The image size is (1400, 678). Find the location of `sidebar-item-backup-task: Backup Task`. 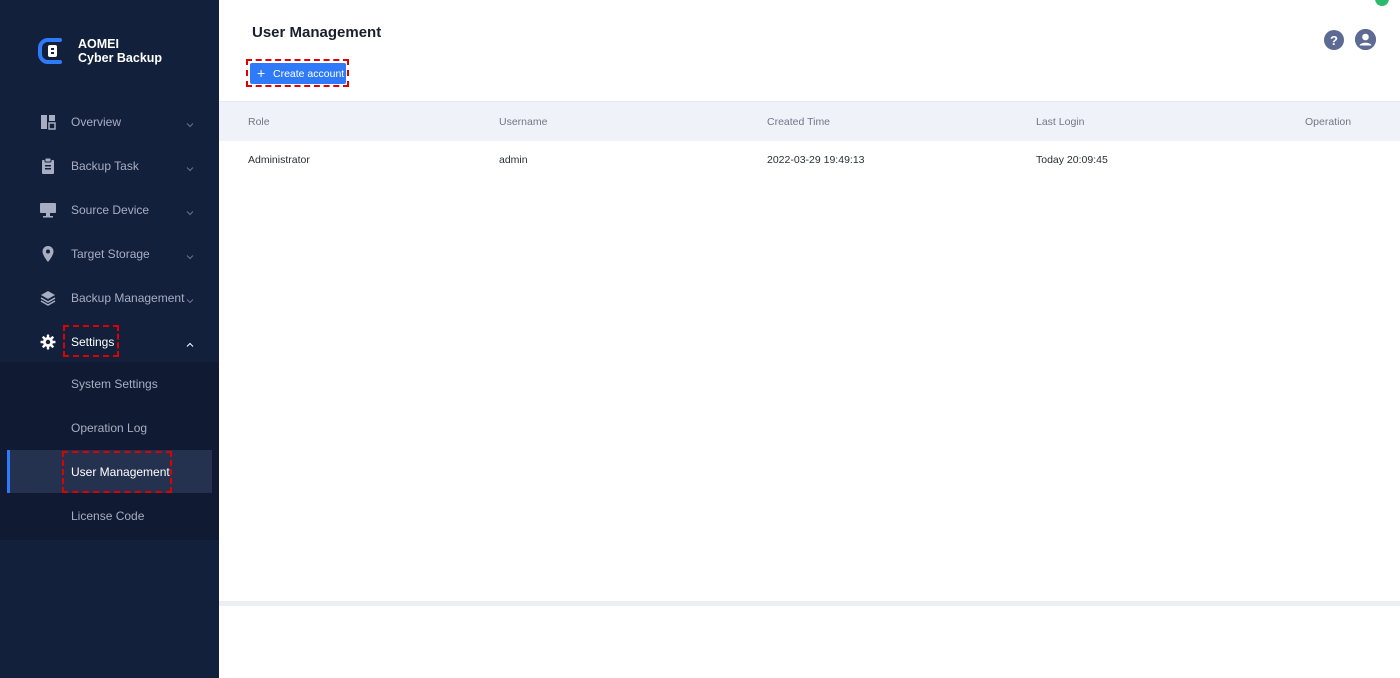

sidebar-item-backup-task: Backup Task is located at coordinates (109, 166).